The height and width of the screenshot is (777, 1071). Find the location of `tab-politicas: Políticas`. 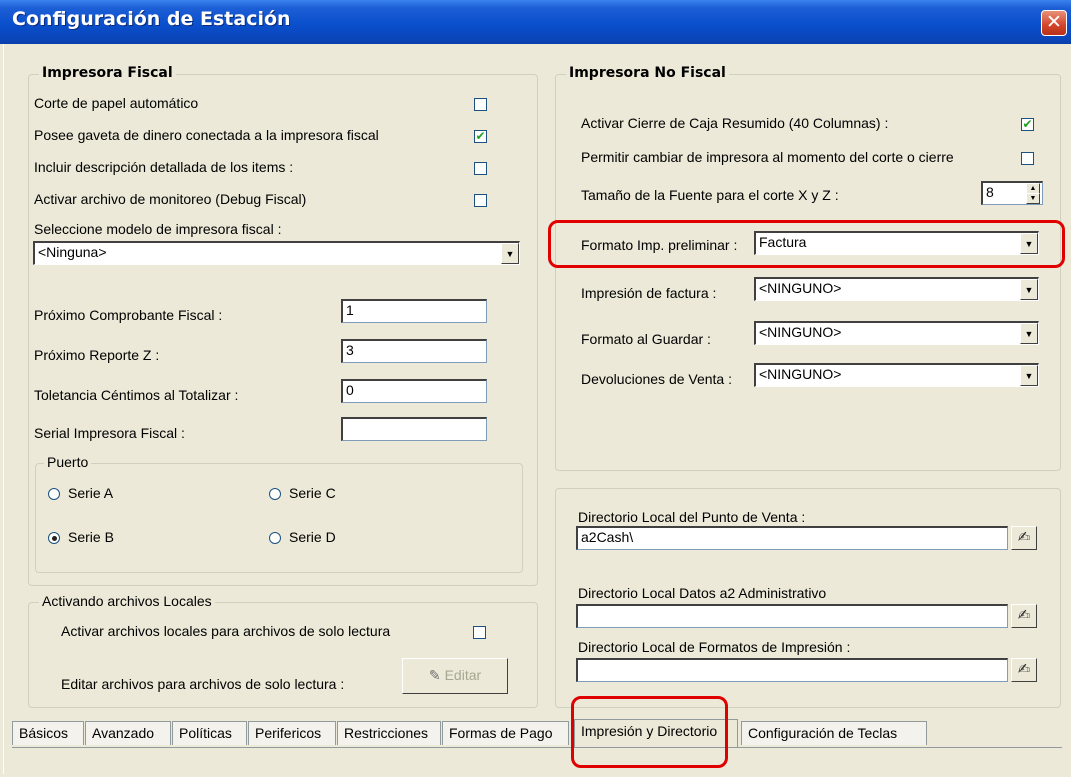

tab-politicas: Políticas is located at coordinates (209, 733).